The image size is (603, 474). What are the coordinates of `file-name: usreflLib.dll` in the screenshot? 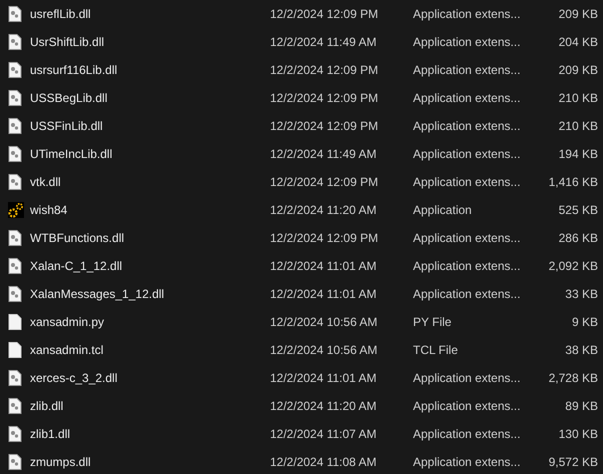 It's located at (60, 14).